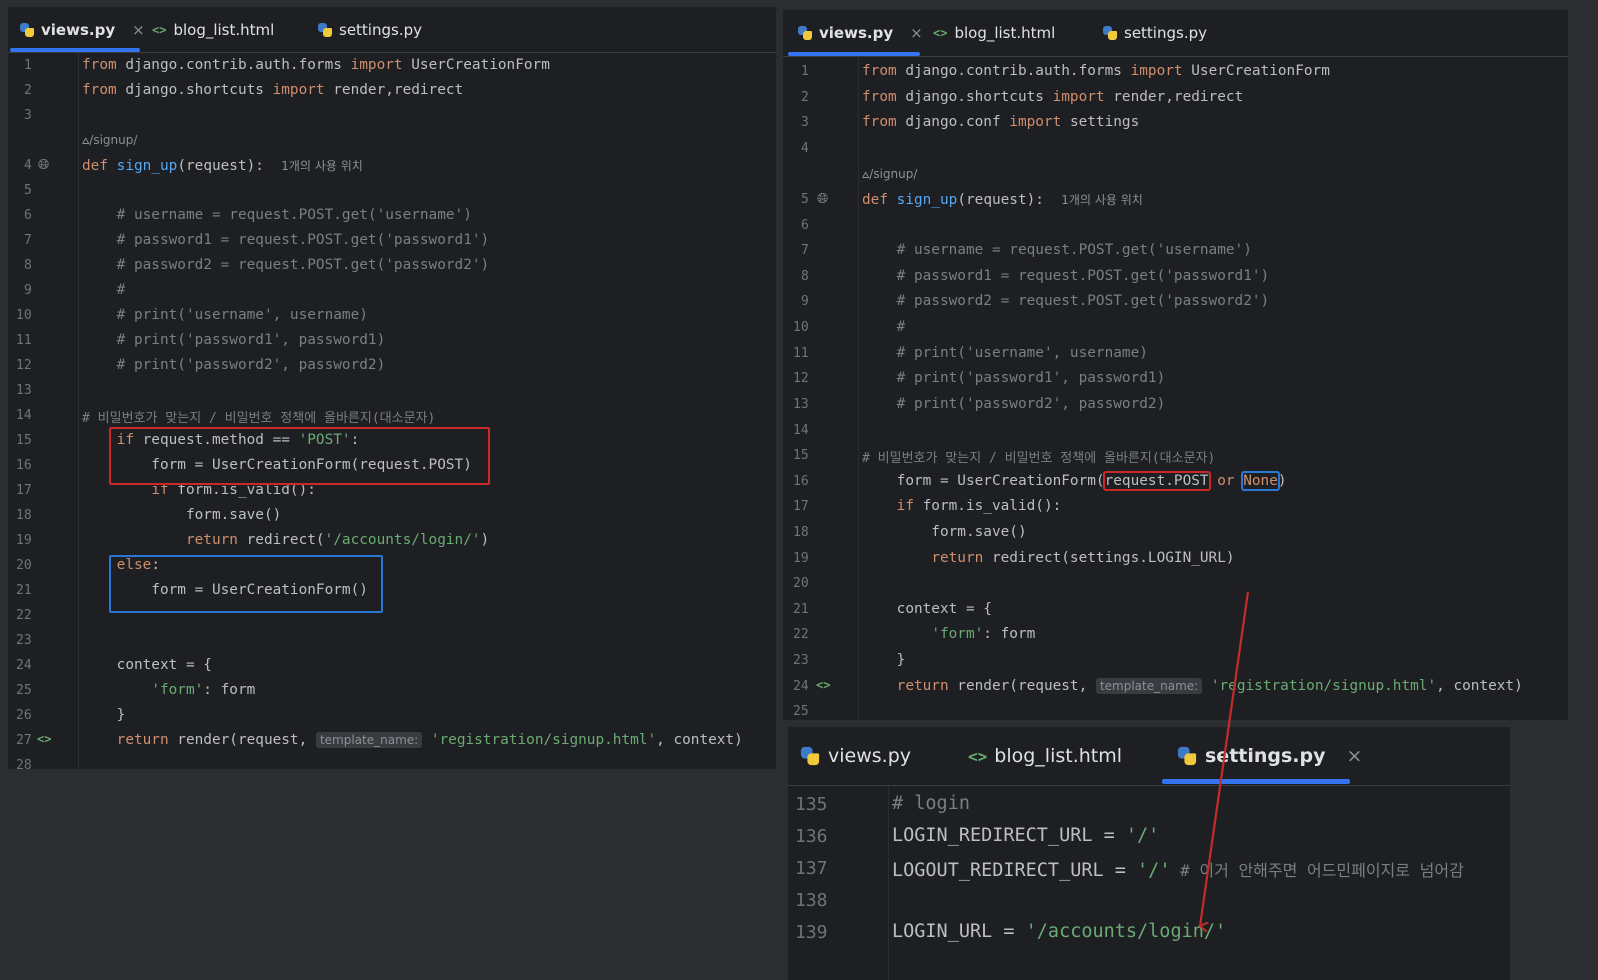  What do you see at coordinates (402, 540) in the screenshot?
I see `string-literal: '/accounts/login/'` at bounding box center [402, 540].